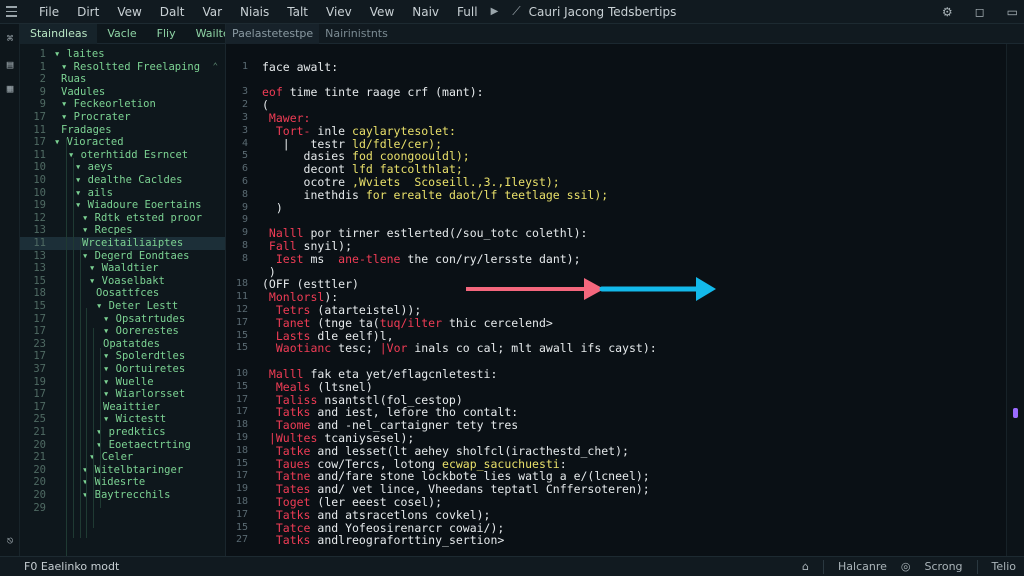  I want to click on tree-item: 1 ▾ laites, so click(122, 54).